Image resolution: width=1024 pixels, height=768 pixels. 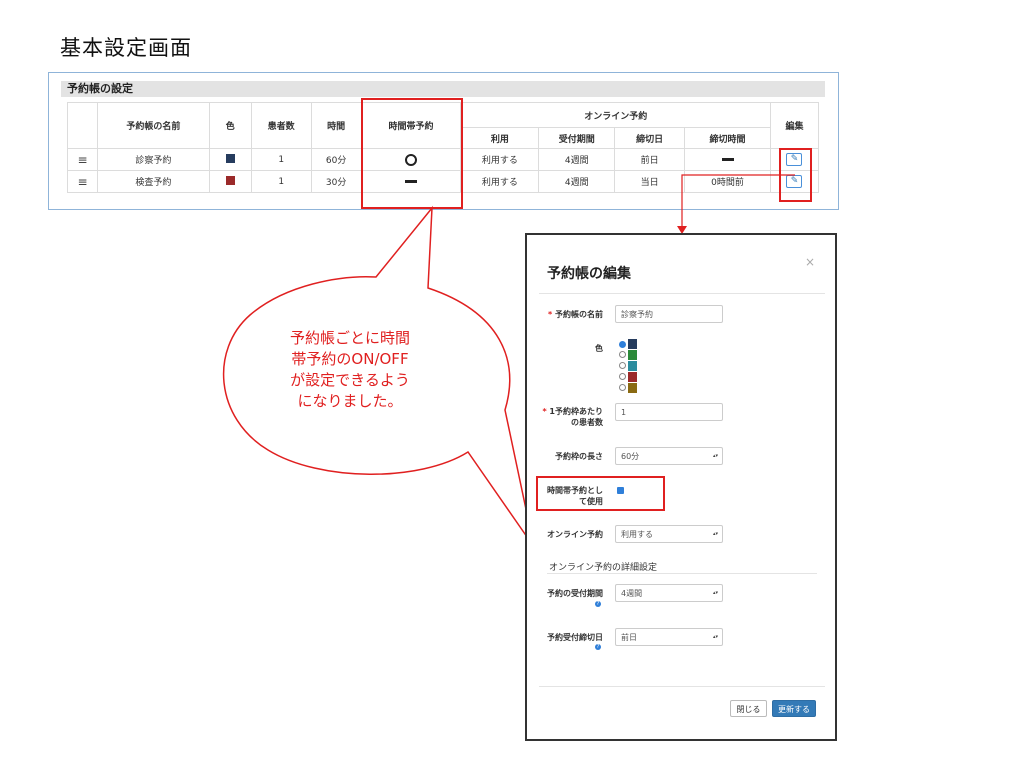 I want to click on update-button: 更新する, so click(x=794, y=708).